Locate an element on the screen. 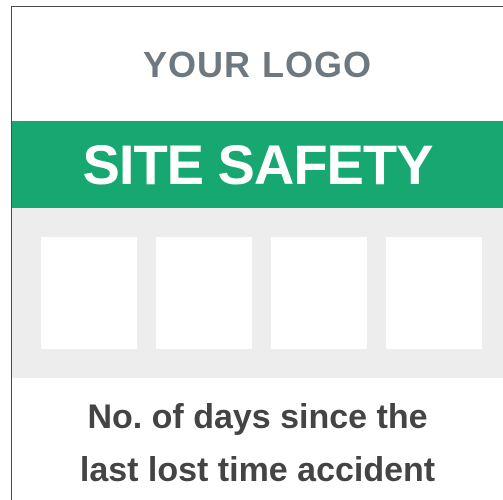  caption-line-1: No. of days since the is located at coordinates (257, 417).